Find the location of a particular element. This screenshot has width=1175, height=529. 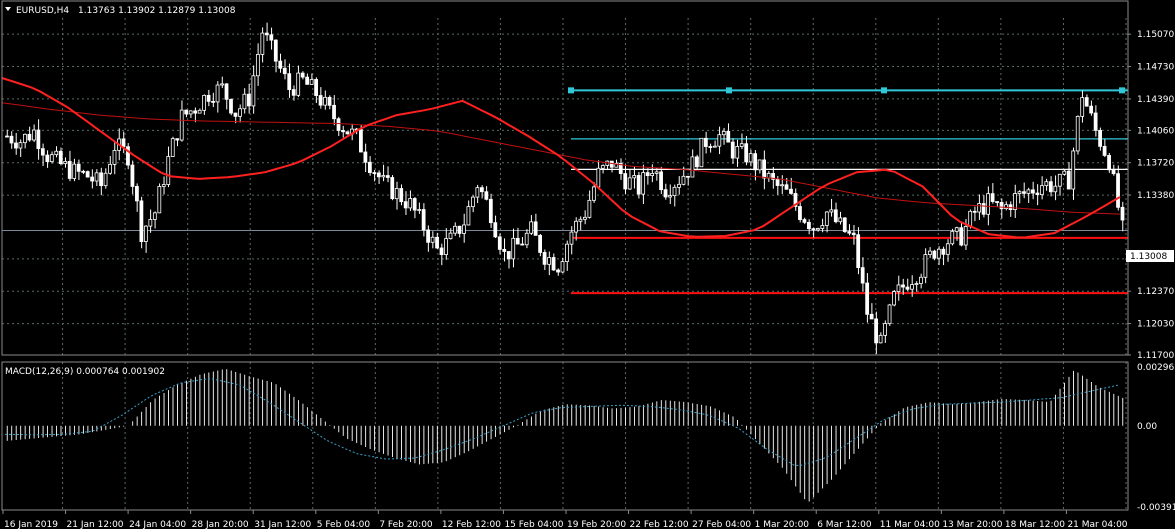

level-handle is located at coordinates (1122, 90).